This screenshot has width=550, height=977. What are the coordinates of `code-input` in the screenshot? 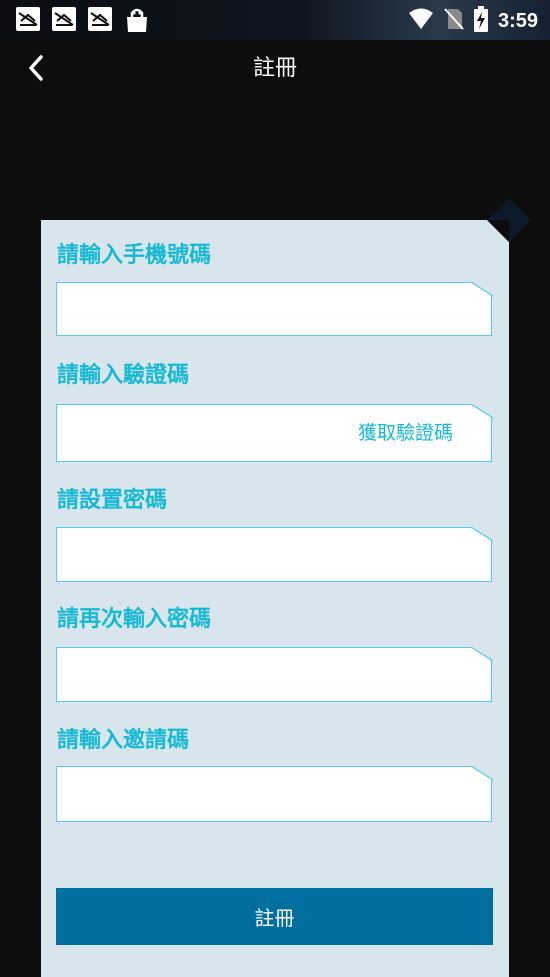 It's located at (209, 434).